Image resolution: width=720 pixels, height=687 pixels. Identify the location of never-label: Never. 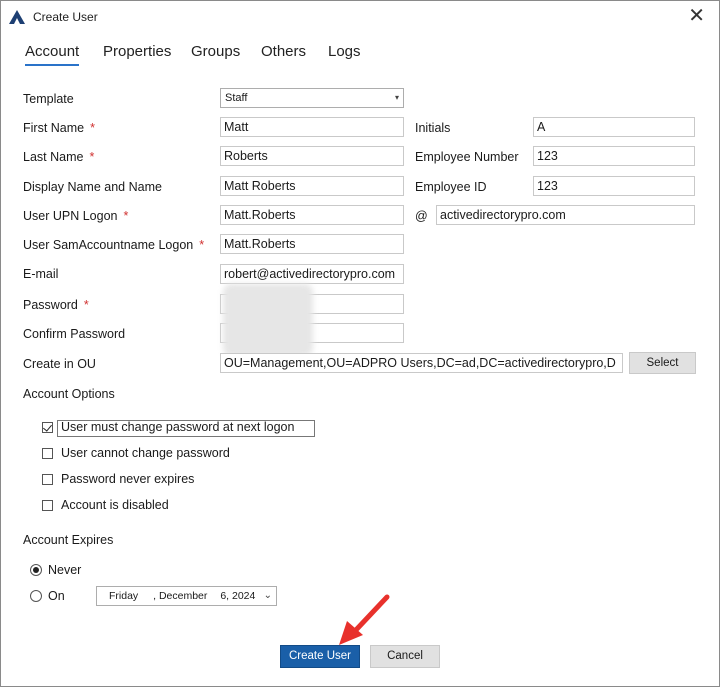
(65, 570).